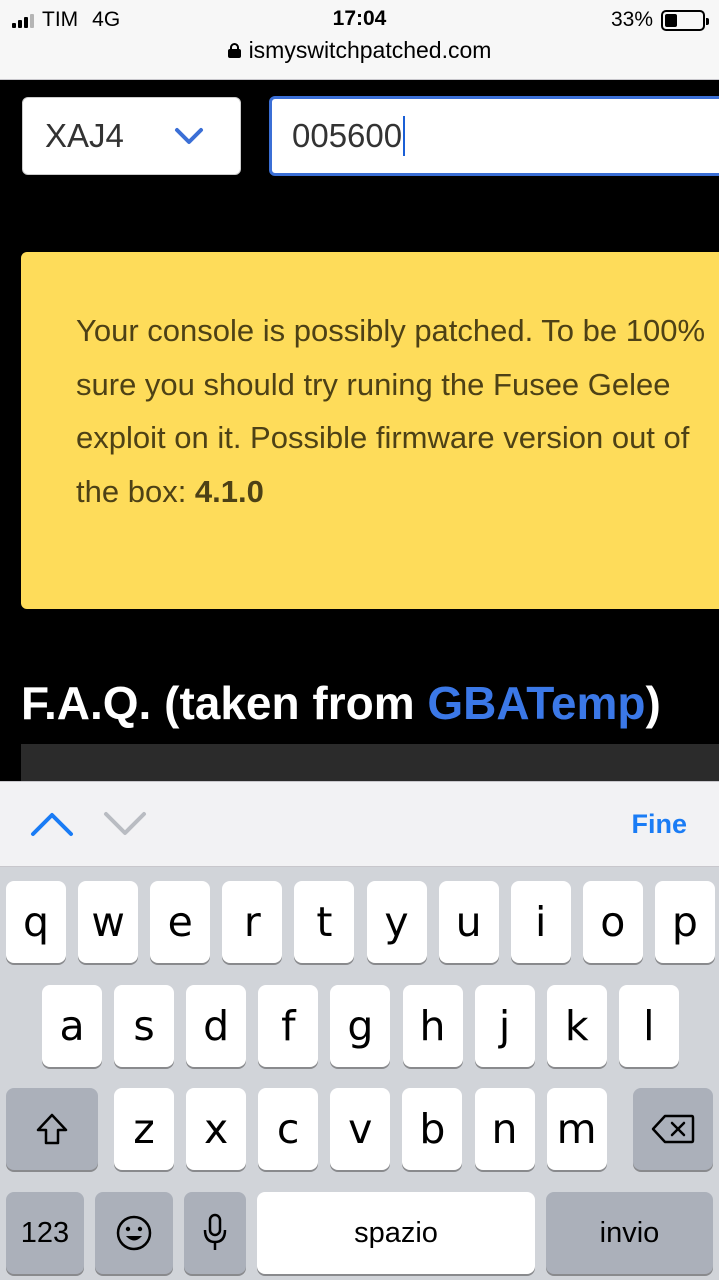 The image size is (719, 1280). Describe the element at coordinates (576, 1129) in the screenshot. I see `key-m: m` at that location.